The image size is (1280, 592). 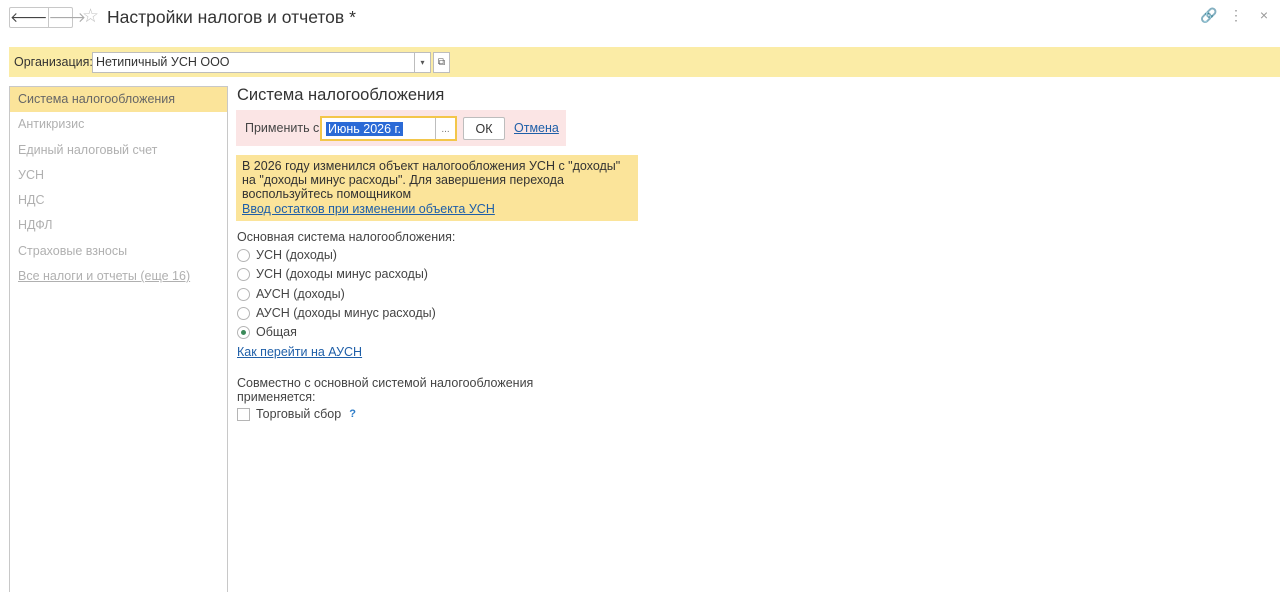 What do you see at coordinates (484, 128) in the screenshot?
I see `ok-button: ОК` at bounding box center [484, 128].